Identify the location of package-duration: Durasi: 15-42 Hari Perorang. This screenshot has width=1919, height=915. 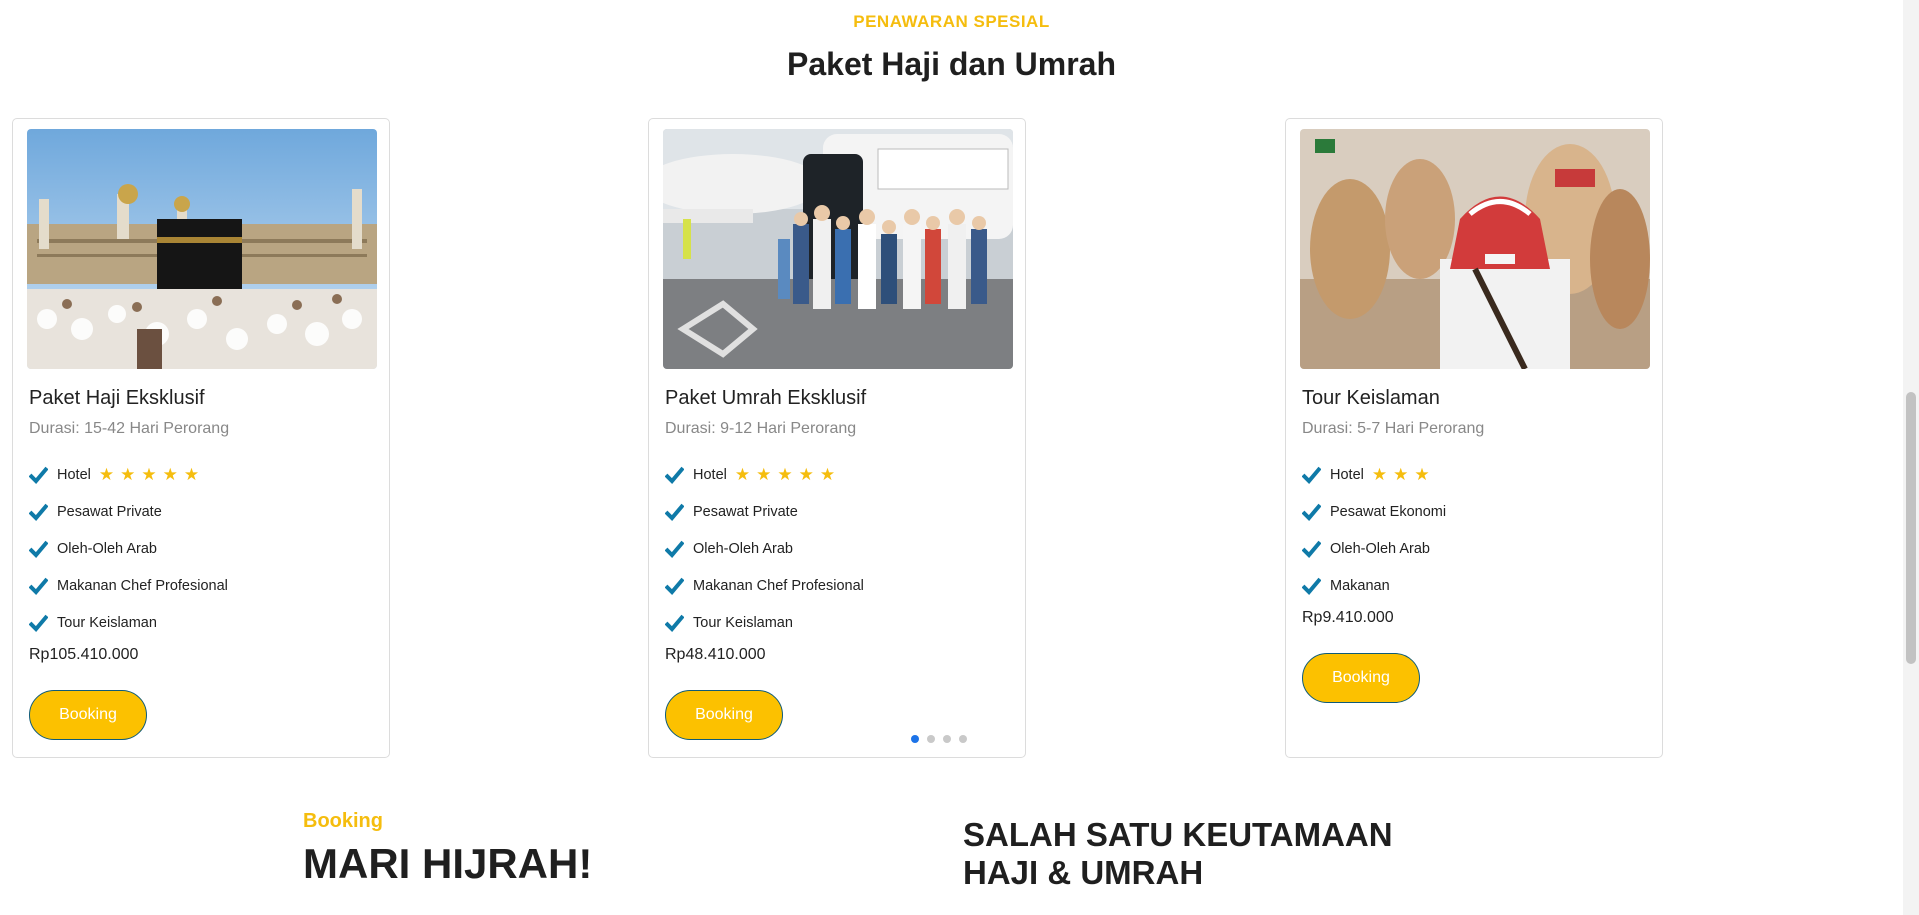
(129, 428).